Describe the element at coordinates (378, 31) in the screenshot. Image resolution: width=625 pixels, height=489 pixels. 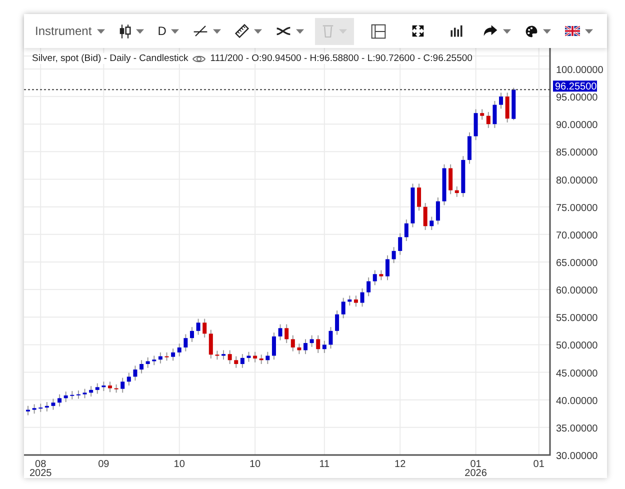
I see `layout-icon` at that location.